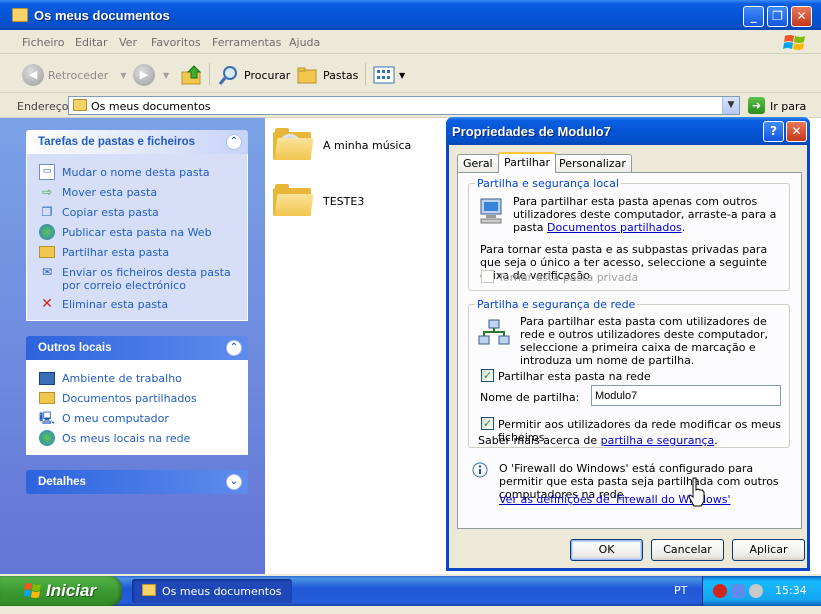  Describe the element at coordinates (683, 227) in the screenshot. I see `local-text-end: .` at that location.